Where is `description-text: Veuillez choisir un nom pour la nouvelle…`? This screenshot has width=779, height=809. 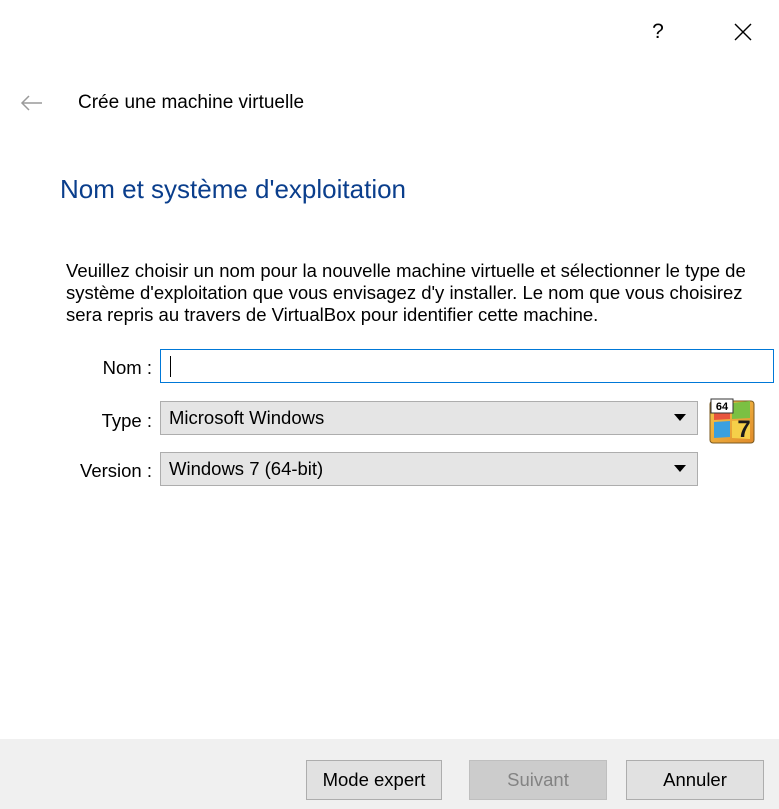 description-text: Veuillez choisir un nom pour la nouvelle… is located at coordinates (406, 292).